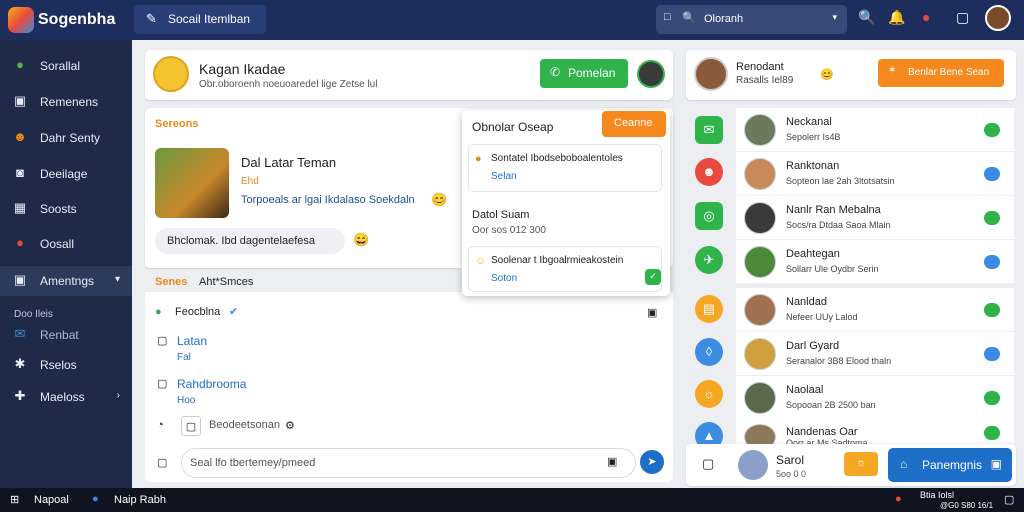 Image resolution: width=1024 pixels, height=512 pixels. What do you see at coordinates (408, 463) in the screenshot?
I see `message-input: Seal lfo tbertemey/pmeed` at bounding box center [408, 463].